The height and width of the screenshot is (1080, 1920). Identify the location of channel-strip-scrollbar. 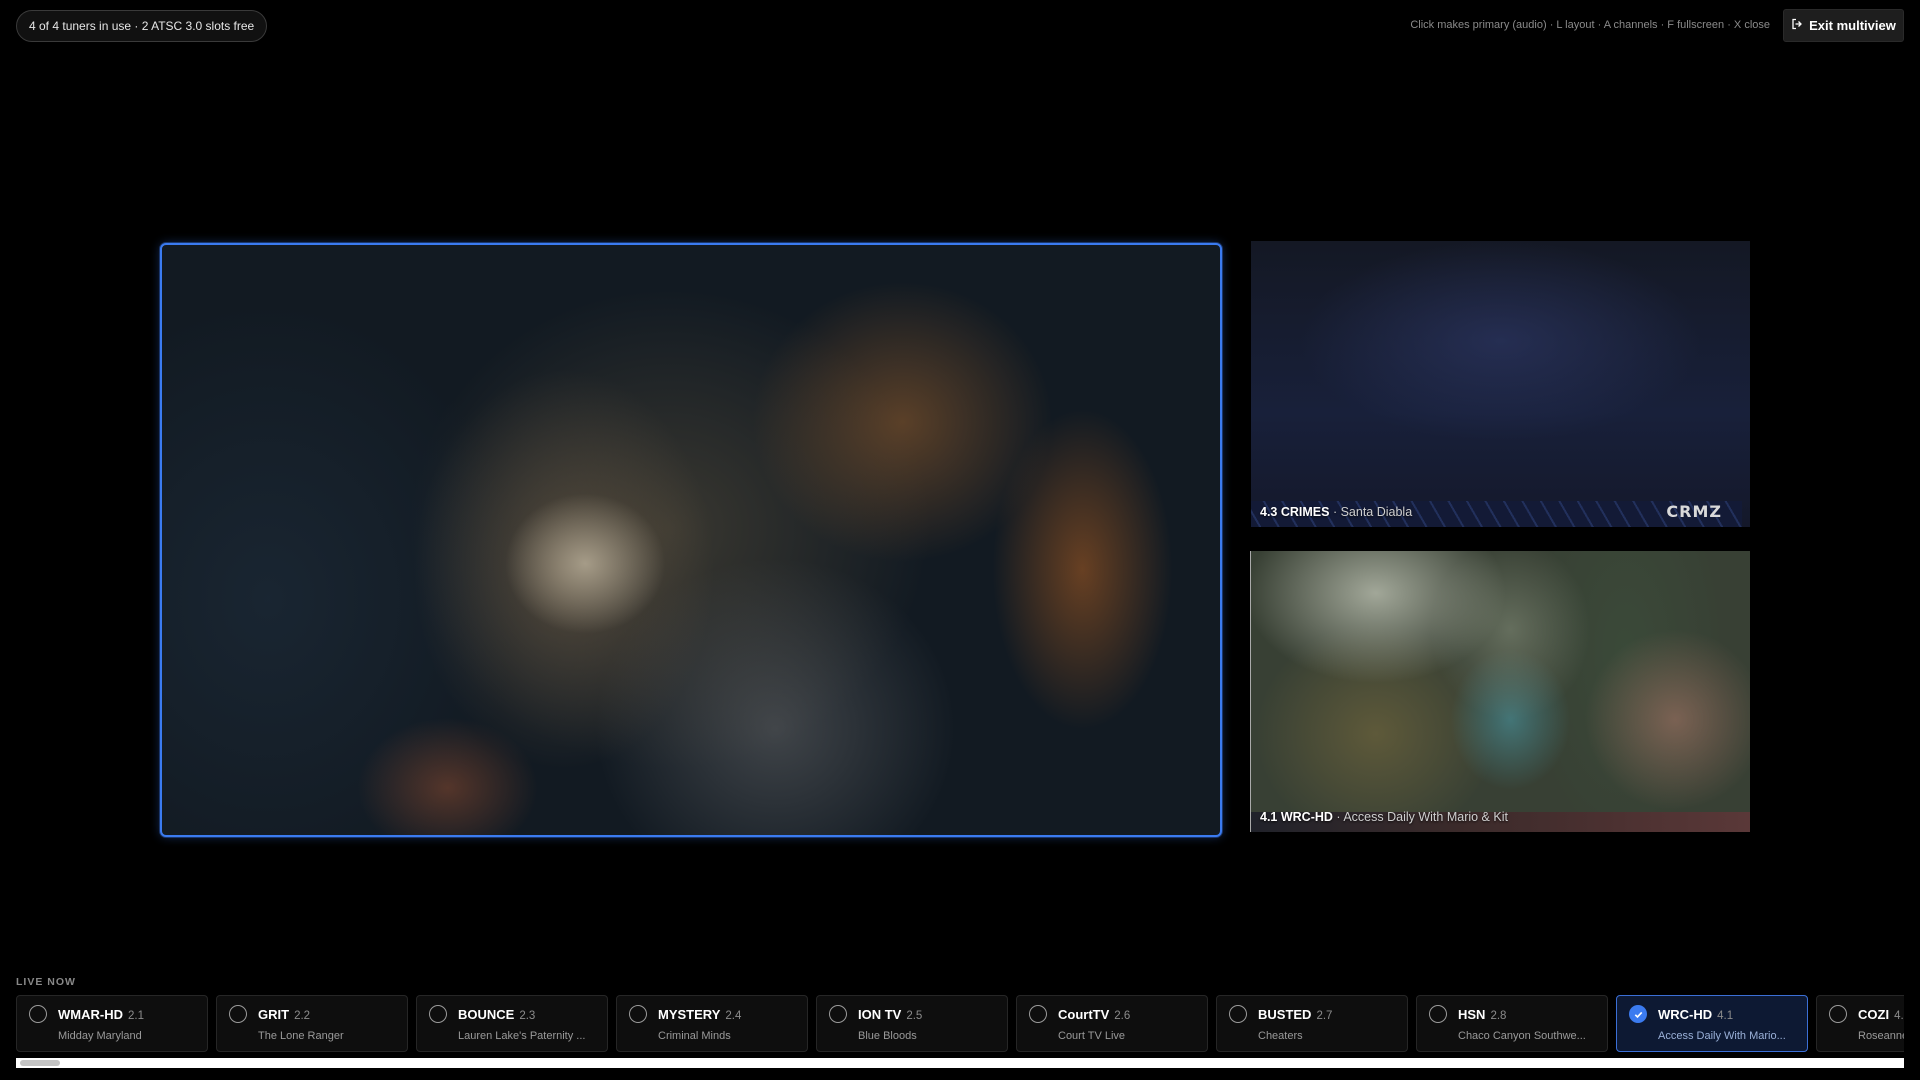
(960, 1063).